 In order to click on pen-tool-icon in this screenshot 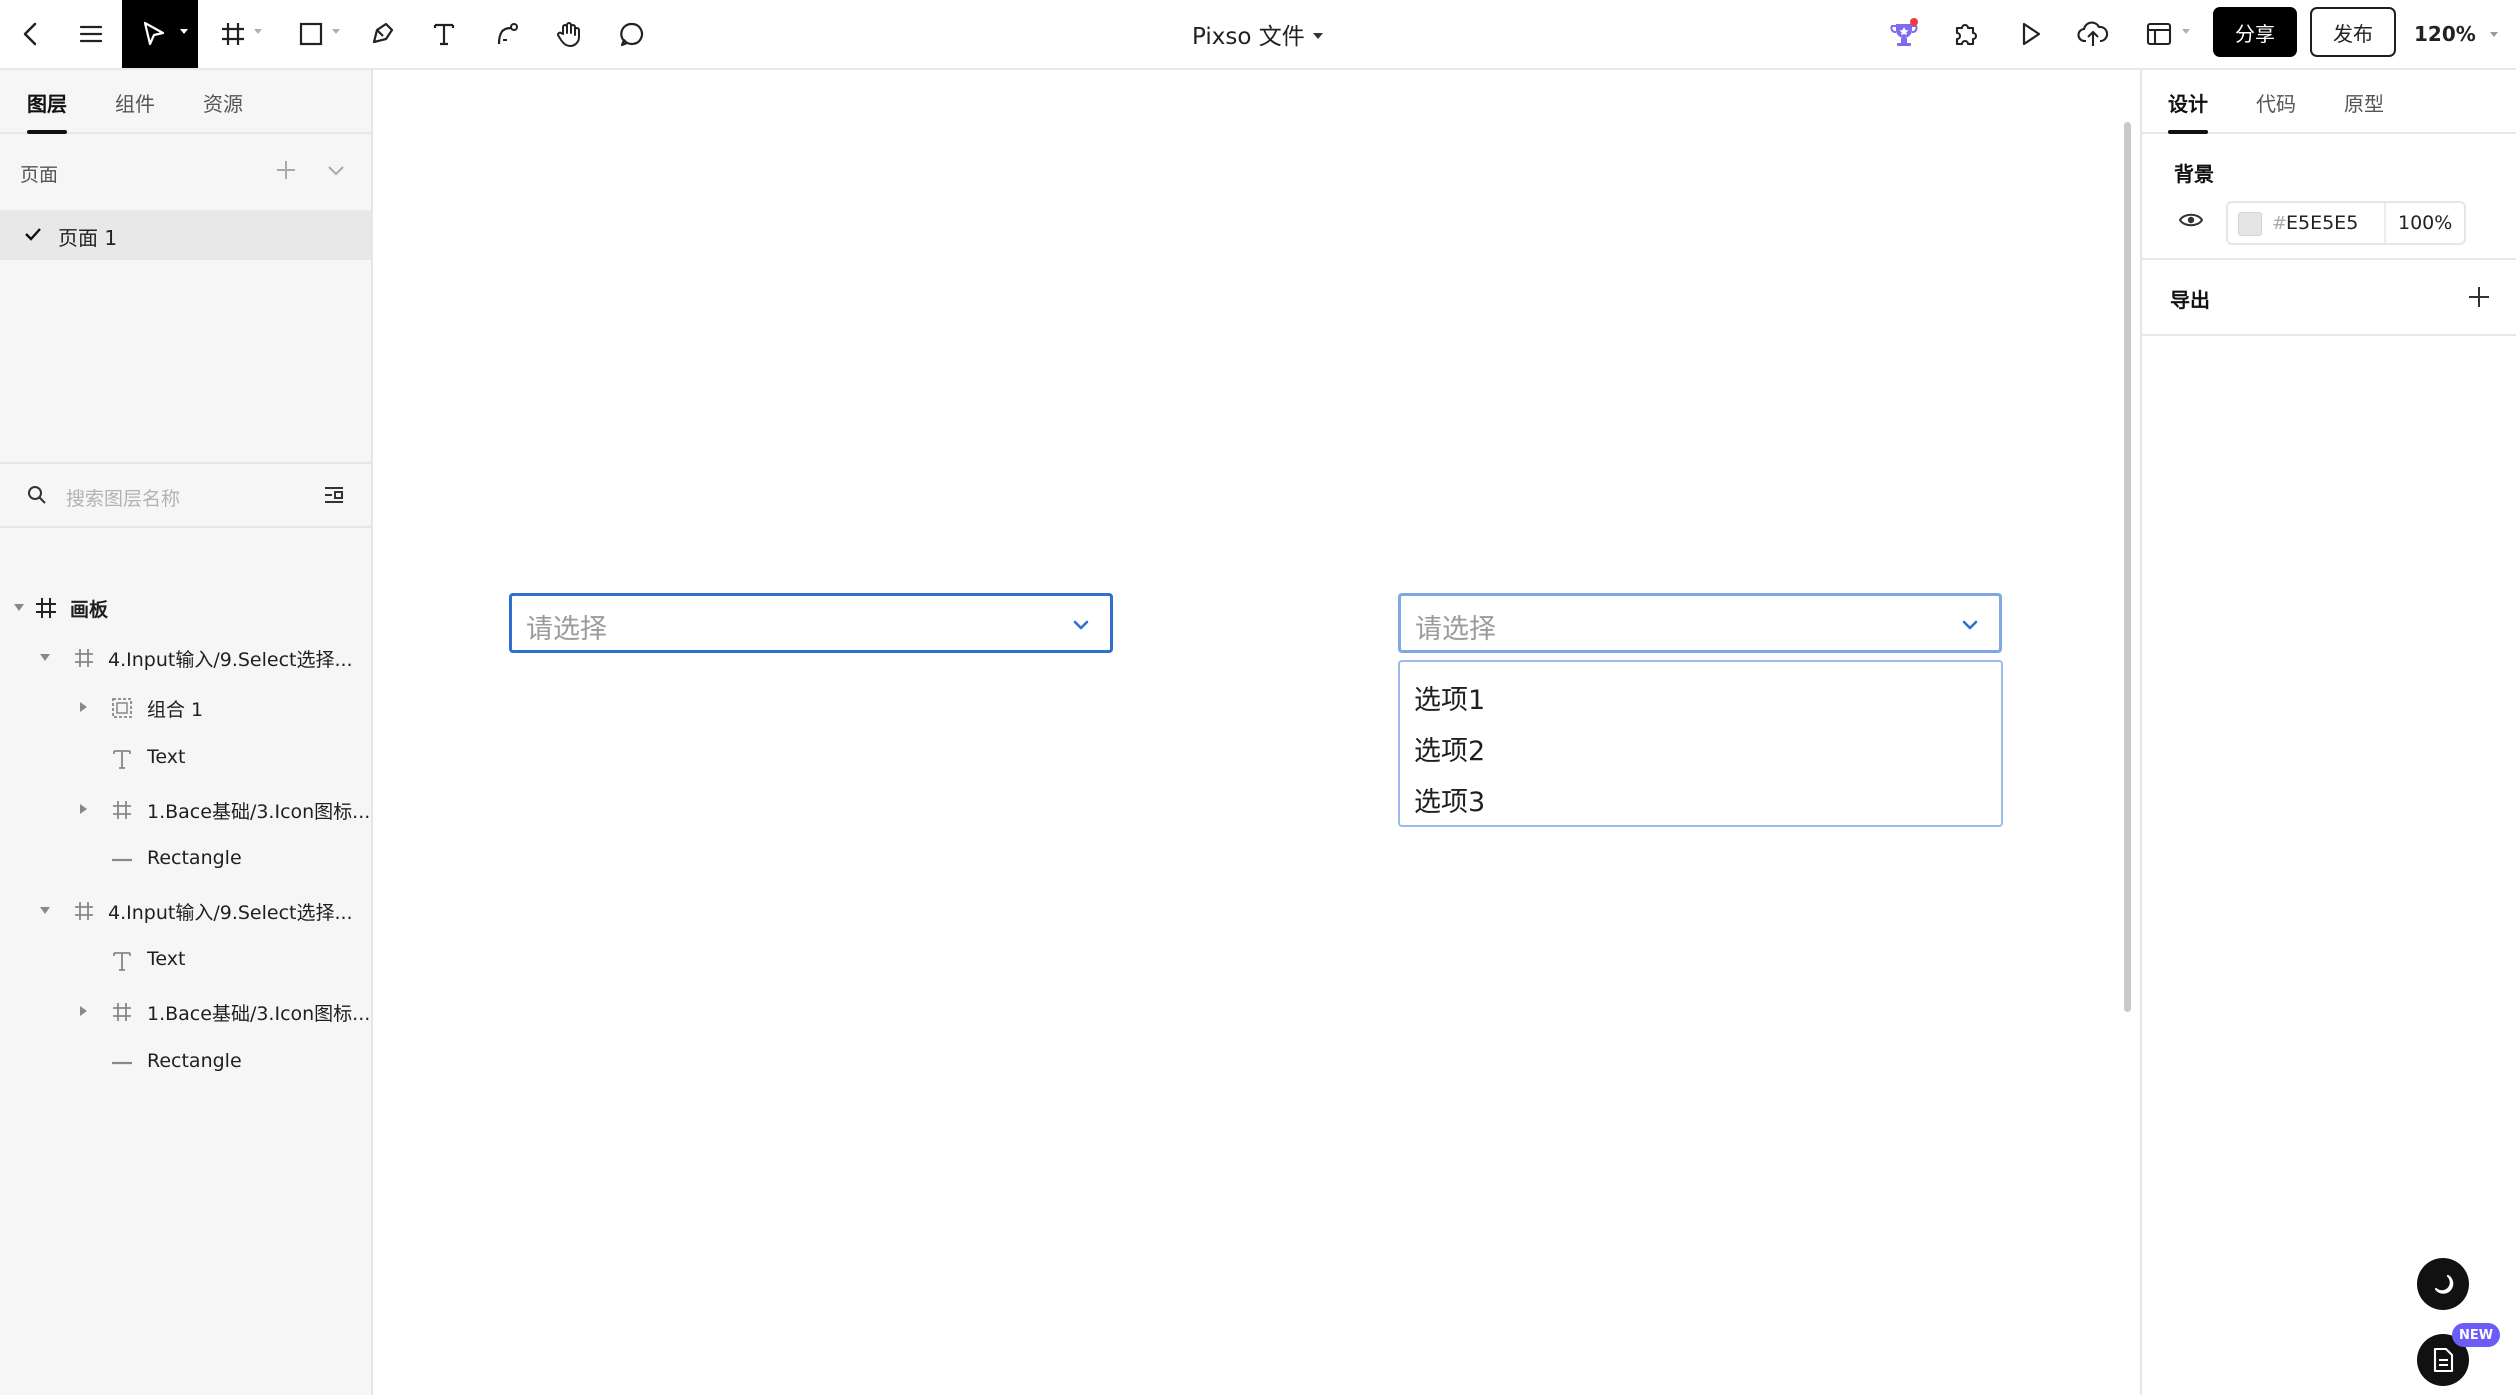, I will do `click(382, 34)`.